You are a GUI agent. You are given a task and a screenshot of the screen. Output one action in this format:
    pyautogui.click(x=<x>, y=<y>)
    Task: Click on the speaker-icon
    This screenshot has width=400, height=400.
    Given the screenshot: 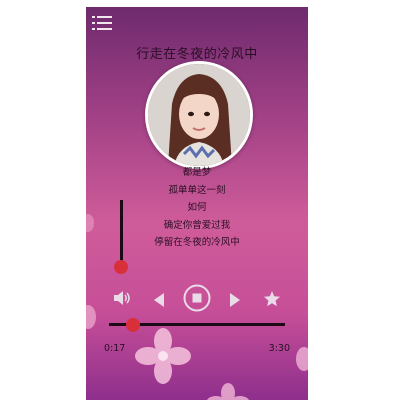 What is the action you would take?
    pyautogui.click(x=122, y=298)
    